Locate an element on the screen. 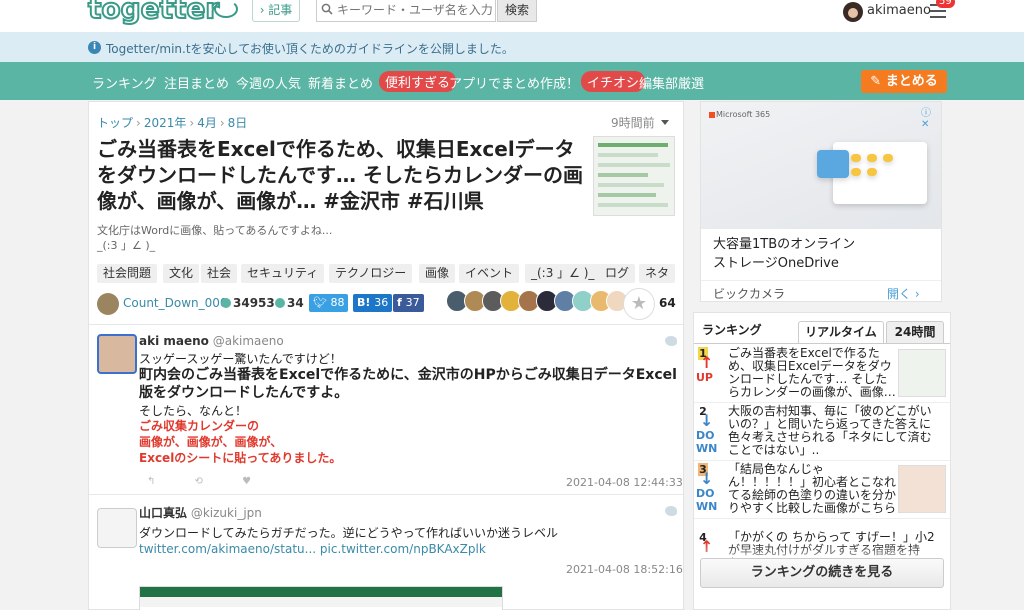 The image size is (1024, 610). facebook-share-button: f 37 is located at coordinates (408, 303).